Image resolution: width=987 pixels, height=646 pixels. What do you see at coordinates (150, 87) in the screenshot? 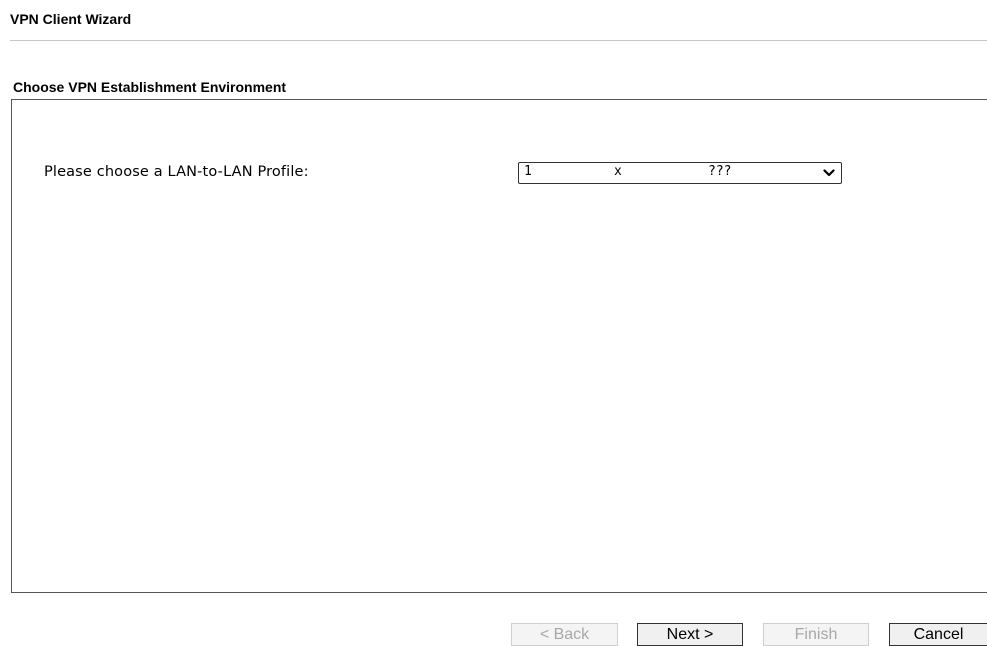
I see `section-title: Choose VPN Establishment Environment` at bounding box center [150, 87].